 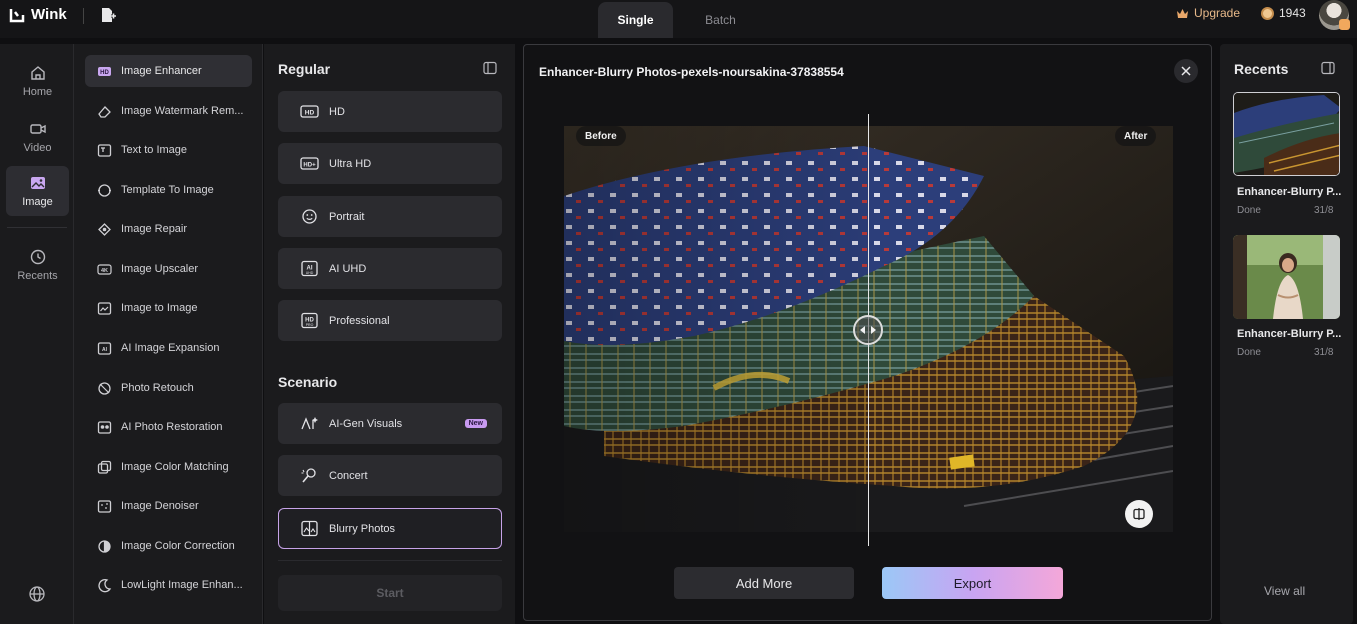 I want to click on svg-text: AI, so click(x=105, y=350).